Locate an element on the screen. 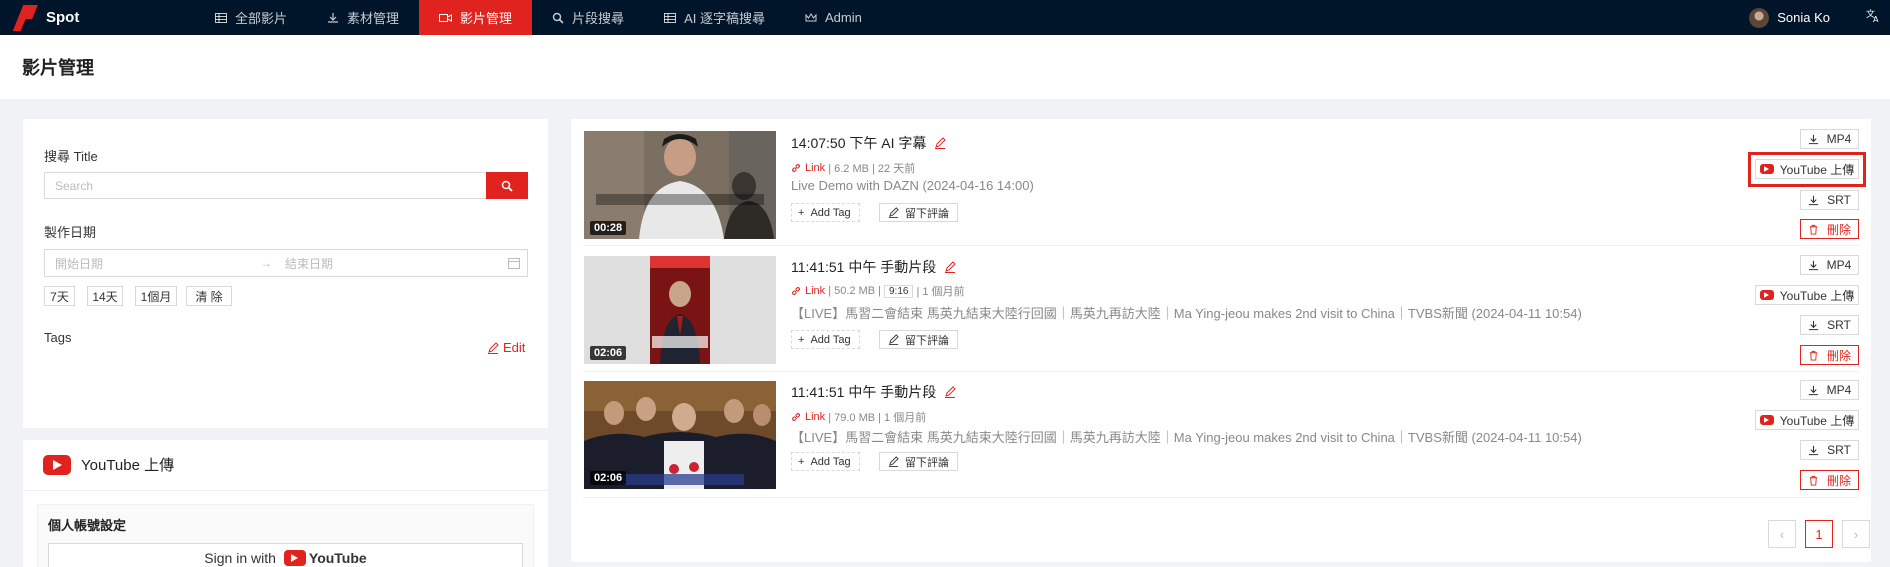  search-icon is located at coordinates (558, 18).